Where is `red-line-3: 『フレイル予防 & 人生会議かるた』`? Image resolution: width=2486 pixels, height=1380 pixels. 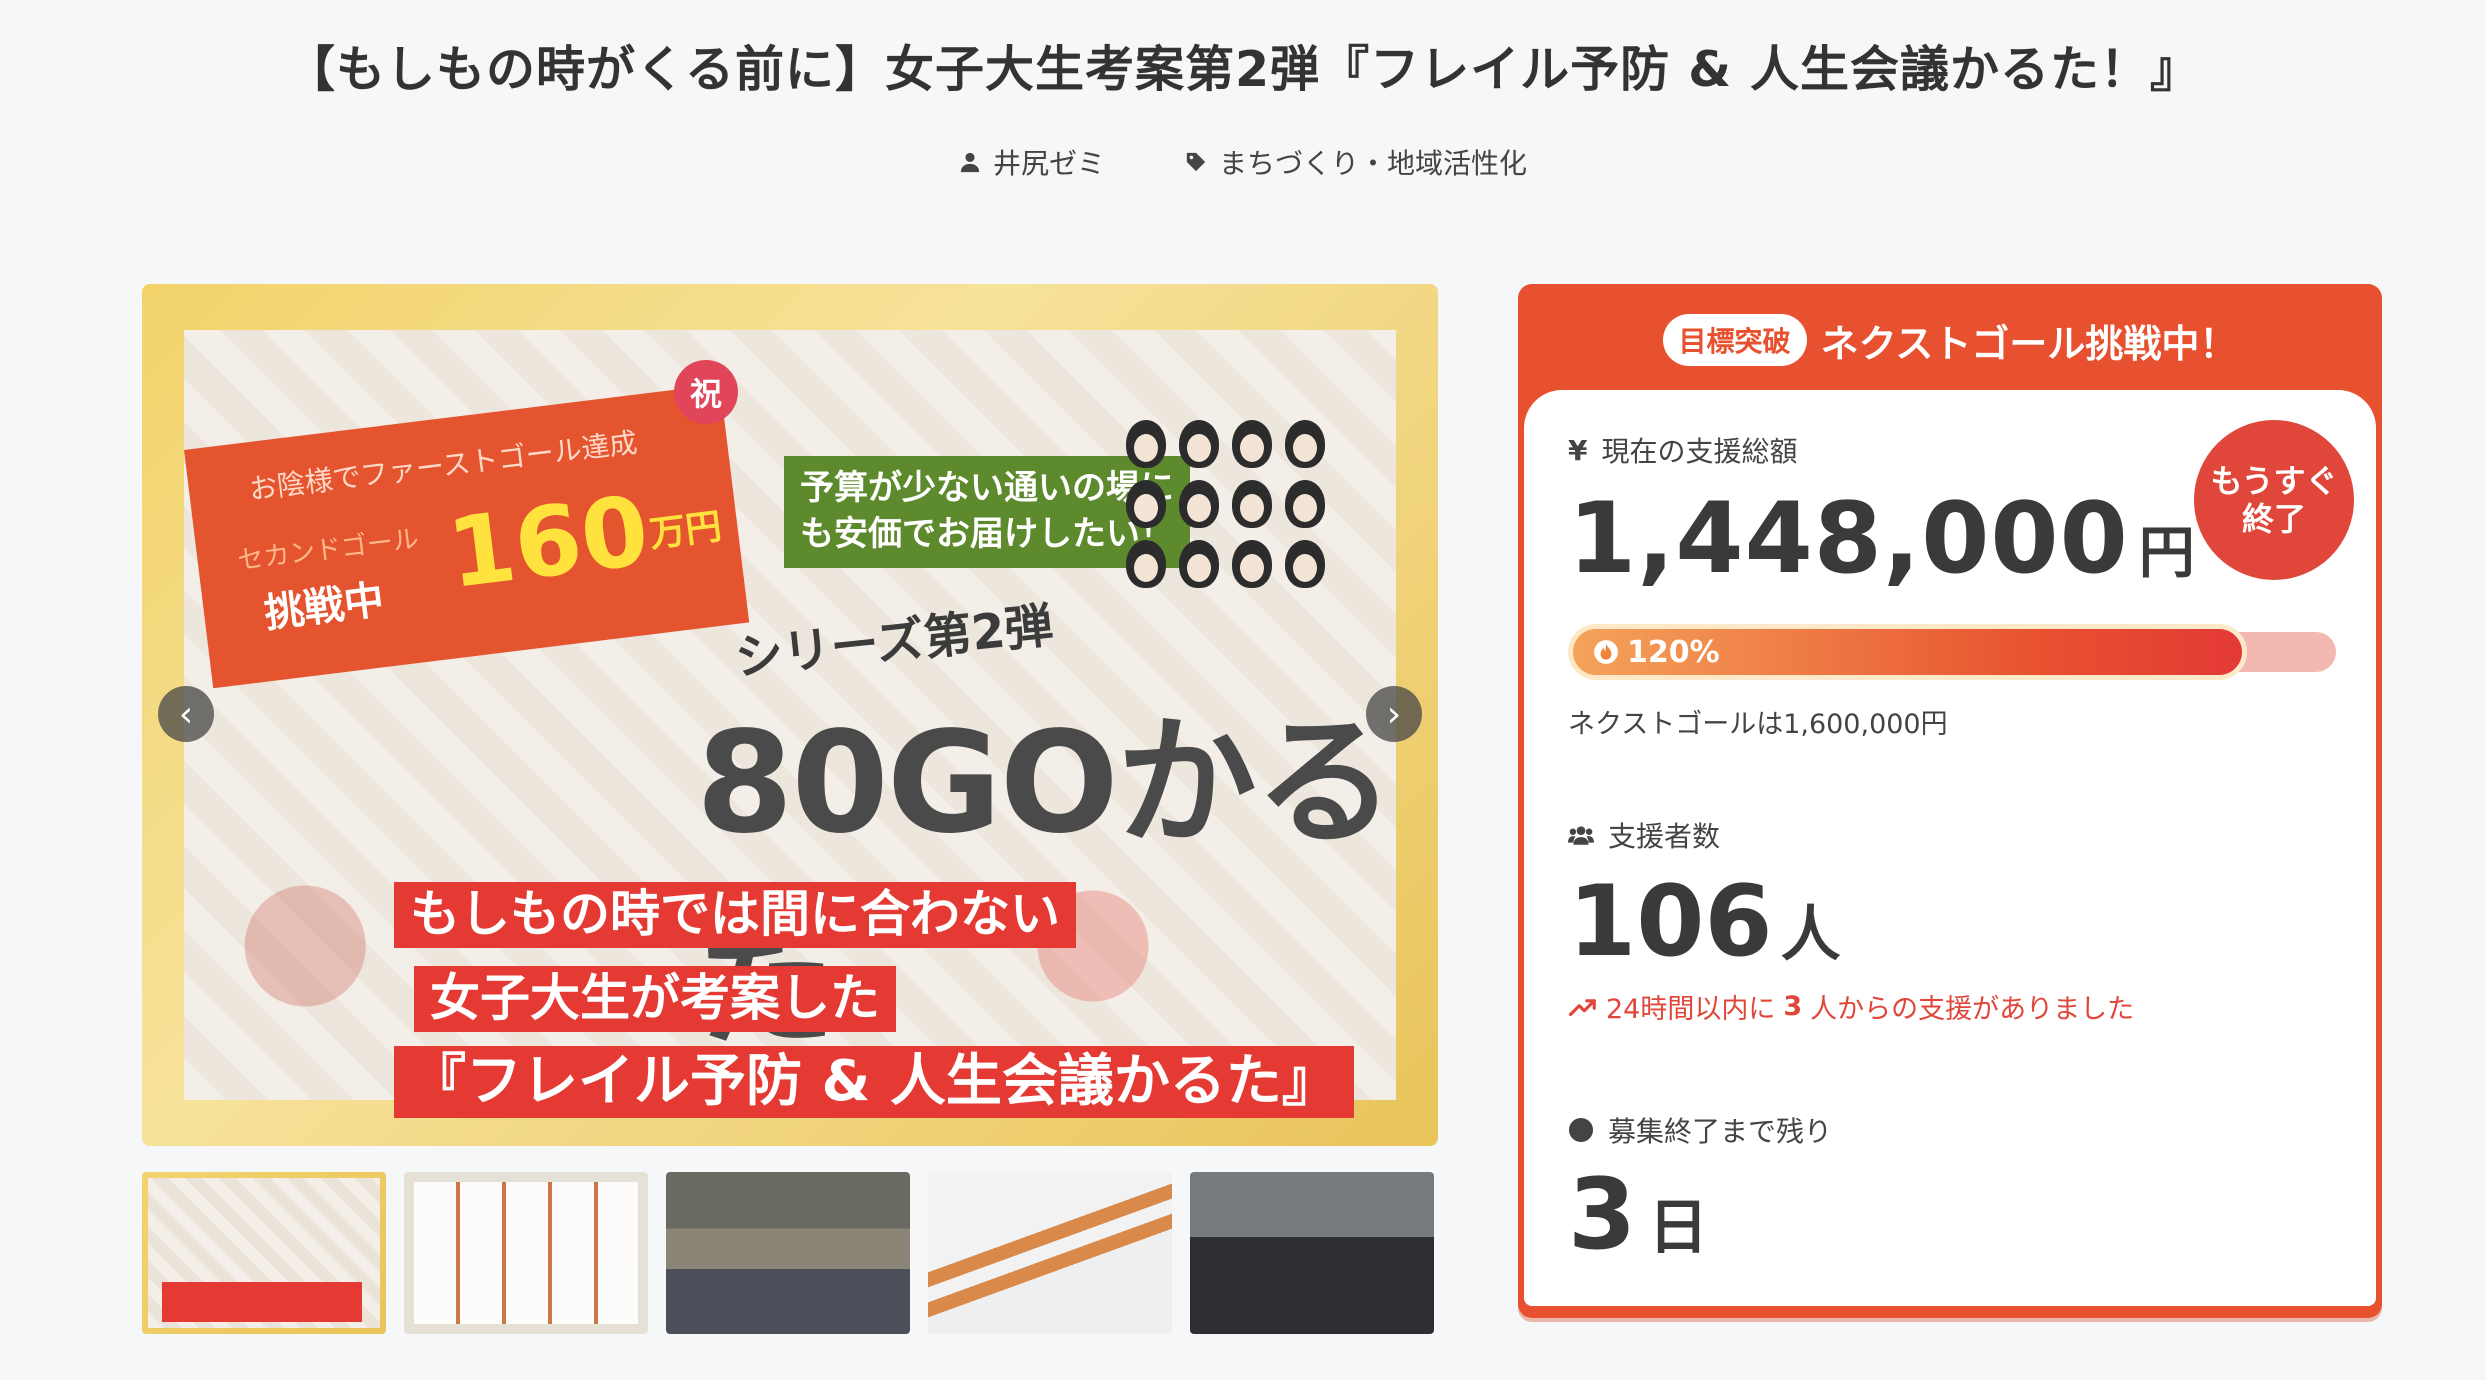 red-line-3: 『フレイル予防 & 人生会議かるた』 is located at coordinates (874, 1082).